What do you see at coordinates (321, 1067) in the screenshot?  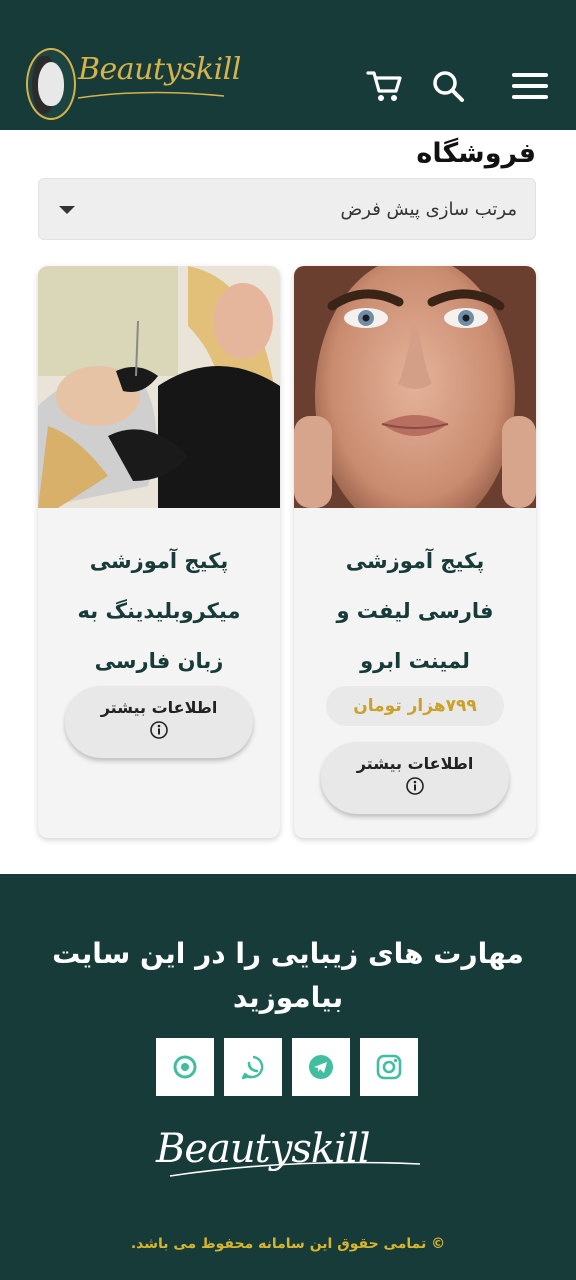 I see `telegram-icon` at bounding box center [321, 1067].